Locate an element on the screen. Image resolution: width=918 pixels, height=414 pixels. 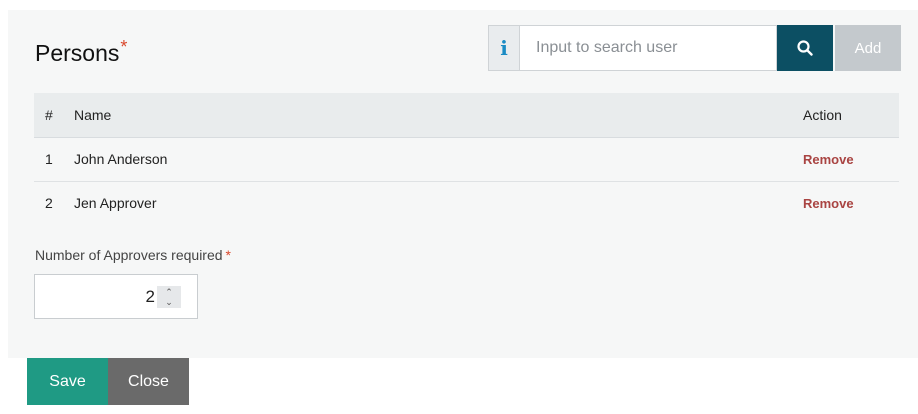
info-icon: i is located at coordinates (504, 48).